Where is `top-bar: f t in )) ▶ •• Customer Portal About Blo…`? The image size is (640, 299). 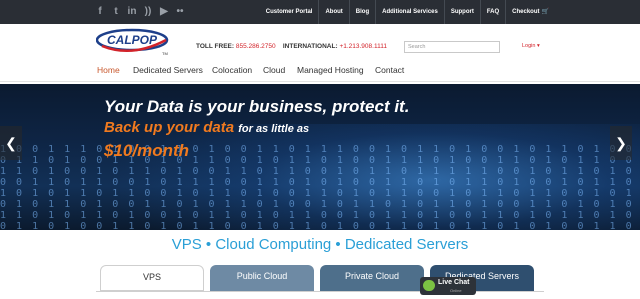 top-bar: f t in )) ▶ •• Customer Portal About Blo… is located at coordinates (320, 12).